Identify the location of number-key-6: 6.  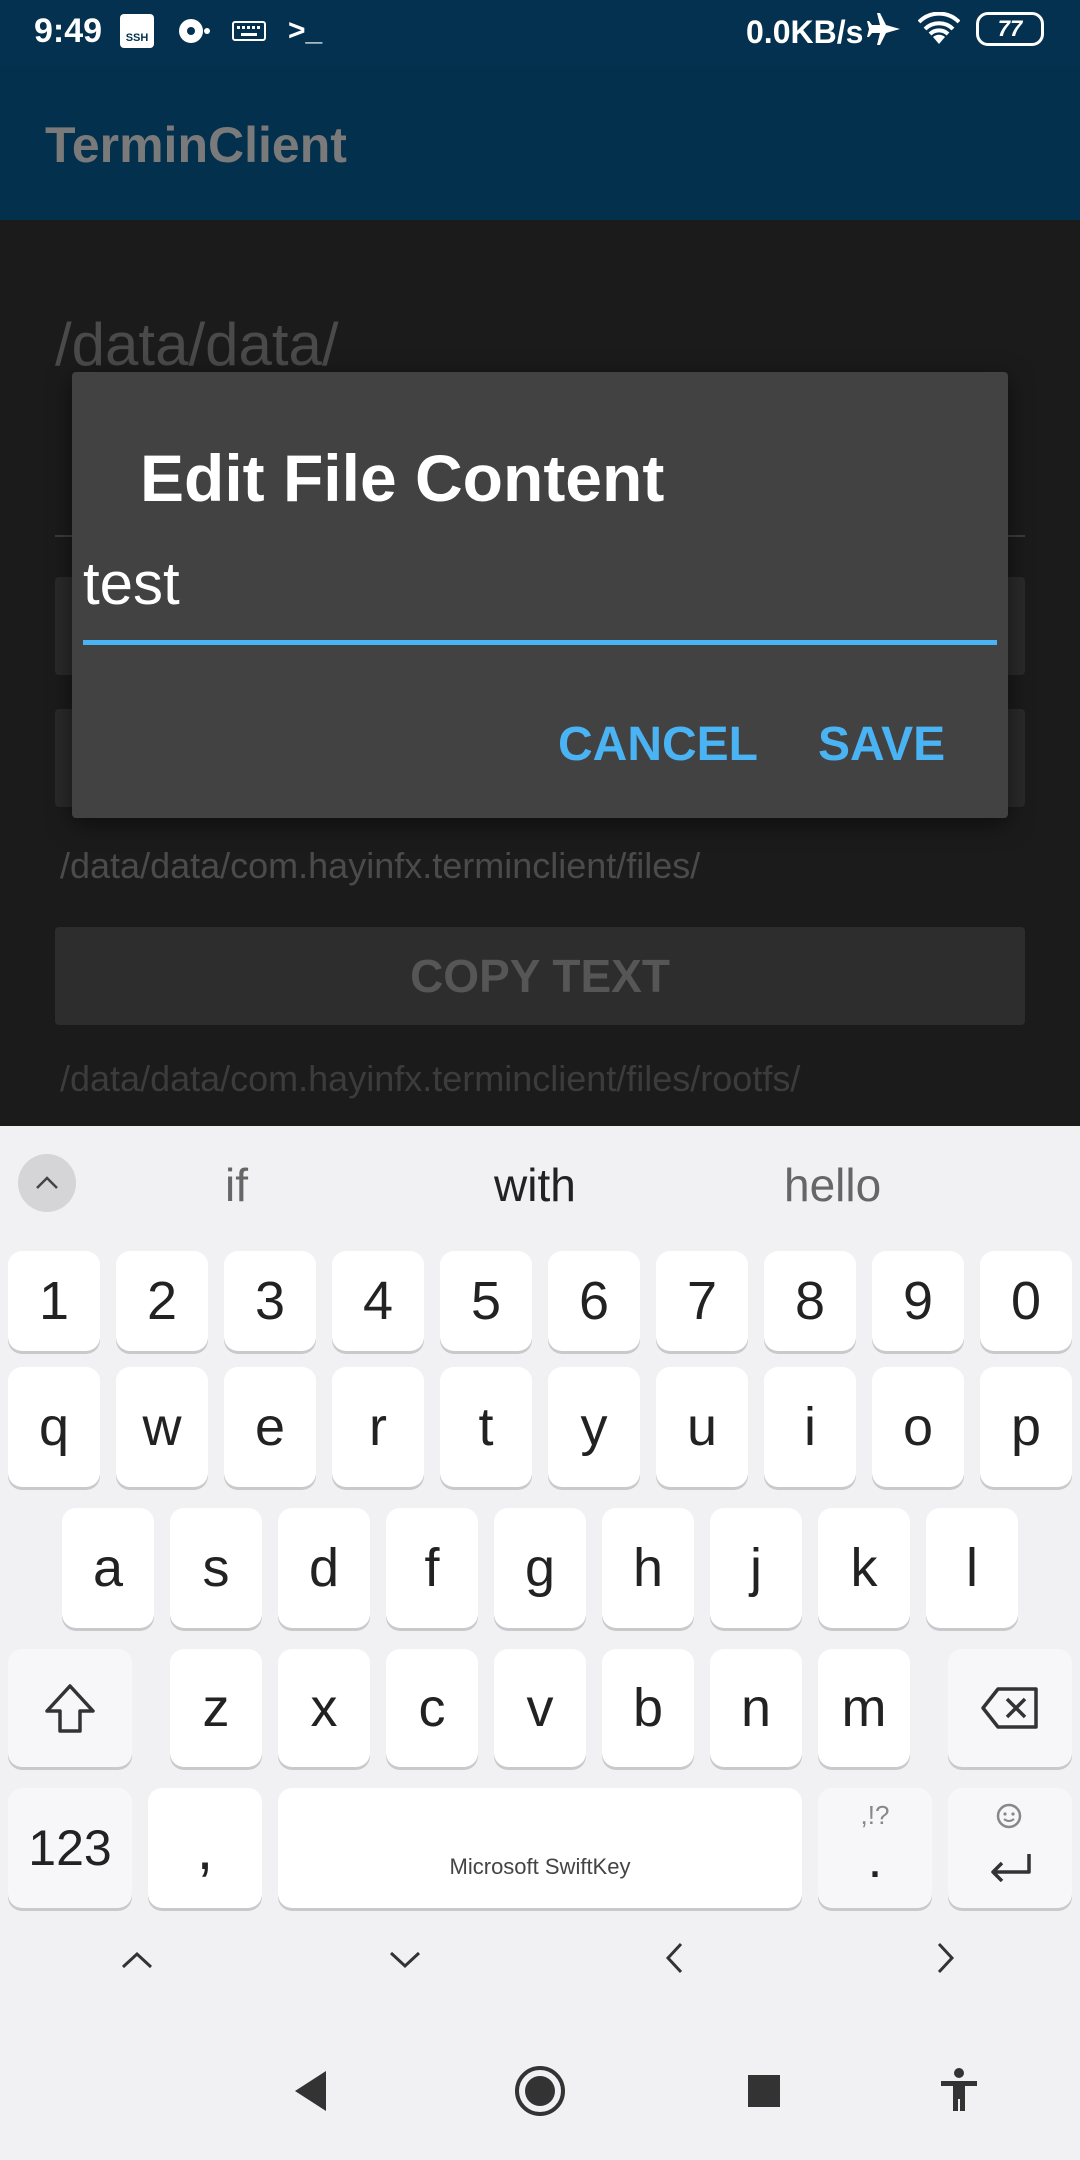
(594, 1301).